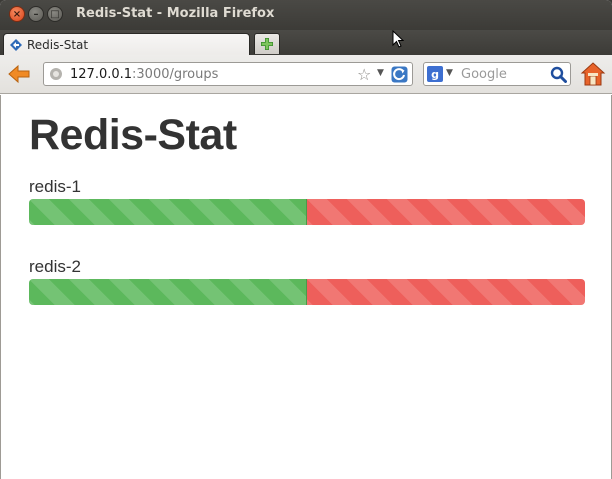  I want to click on group-redis-2: redis-2, so click(307, 281).